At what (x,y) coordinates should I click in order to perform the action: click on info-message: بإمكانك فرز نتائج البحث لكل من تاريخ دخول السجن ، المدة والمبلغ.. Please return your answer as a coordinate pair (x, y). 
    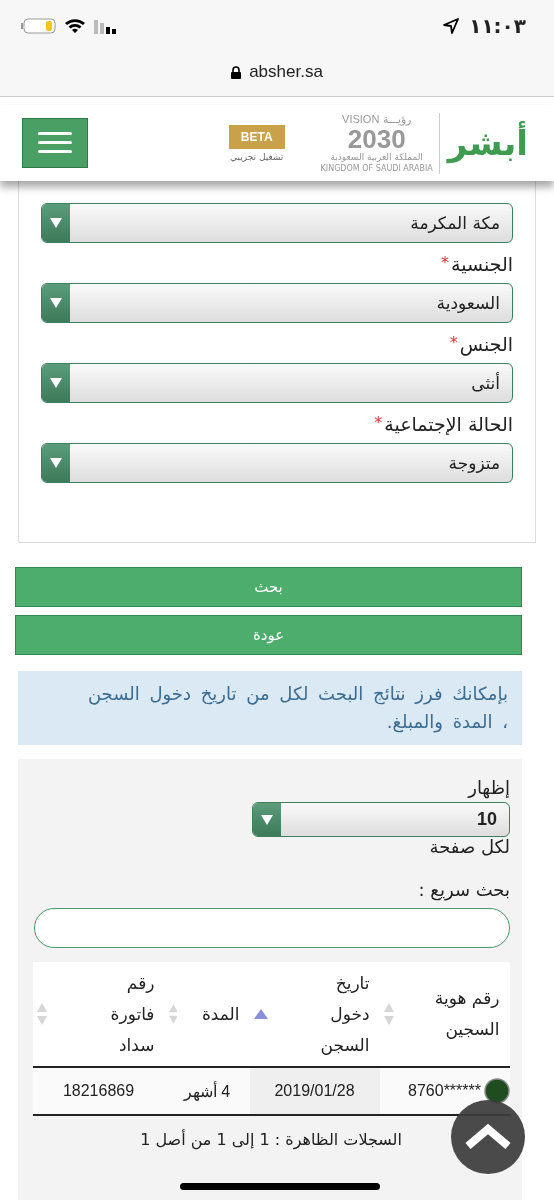
    Looking at the image, I should click on (270, 708).